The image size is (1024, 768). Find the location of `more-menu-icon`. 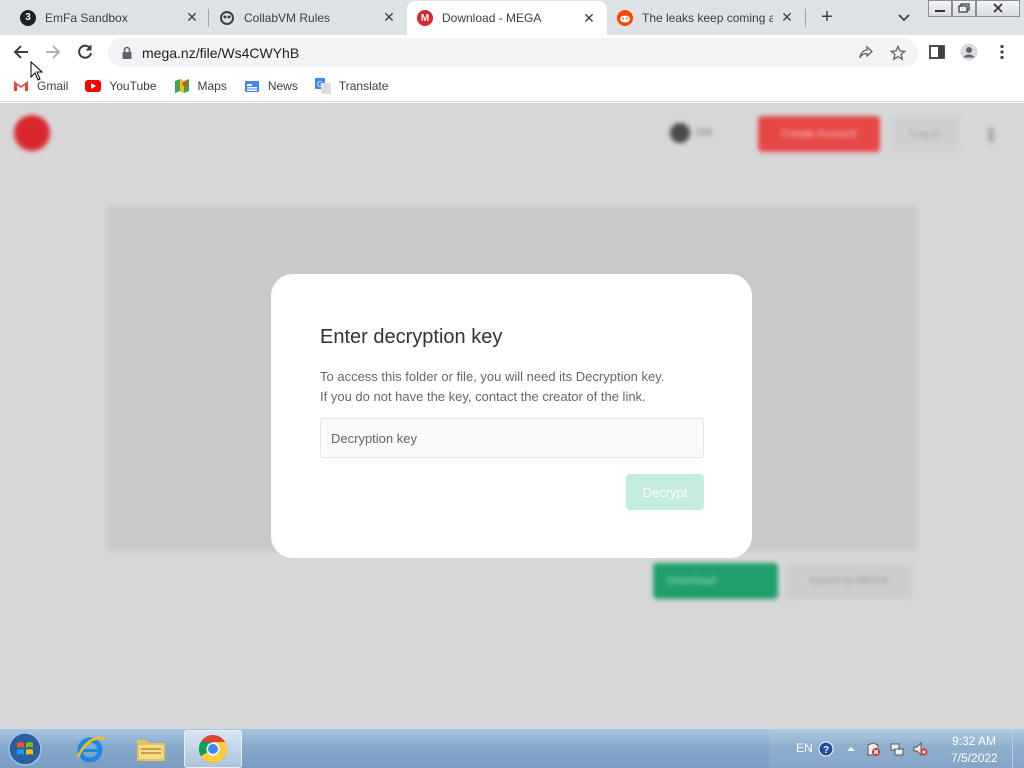

more-menu-icon is located at coordinates (1002, 52).